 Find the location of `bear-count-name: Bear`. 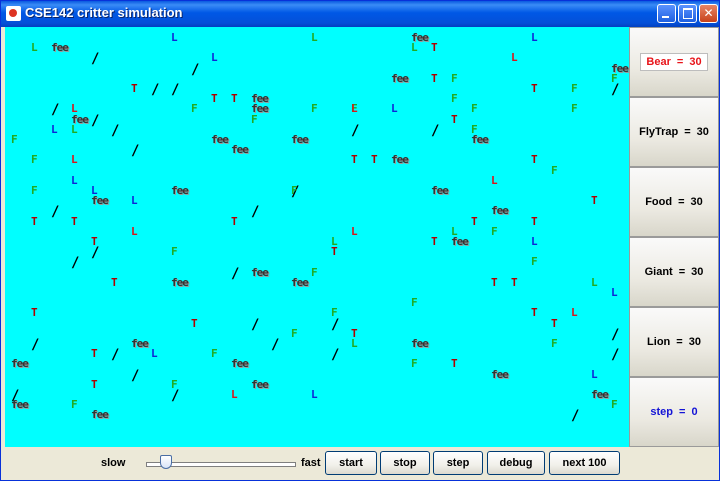

bear-count-name: Bear is located at coordinates (658, 62).